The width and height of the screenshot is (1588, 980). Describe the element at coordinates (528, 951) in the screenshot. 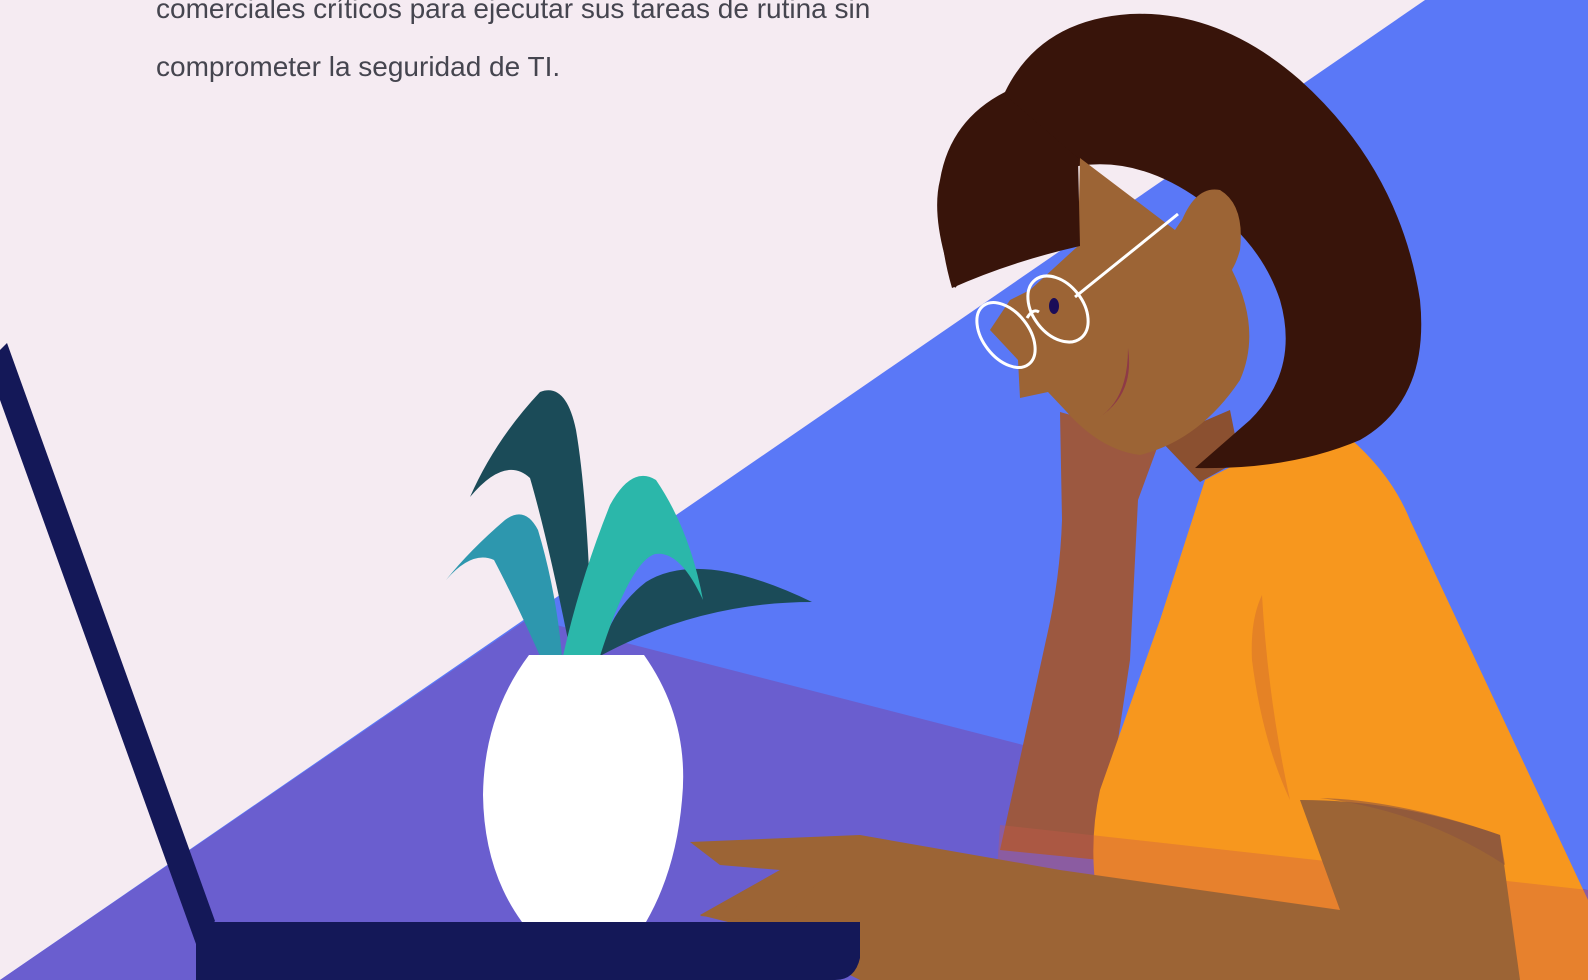

I see `laptop-base` at that location.